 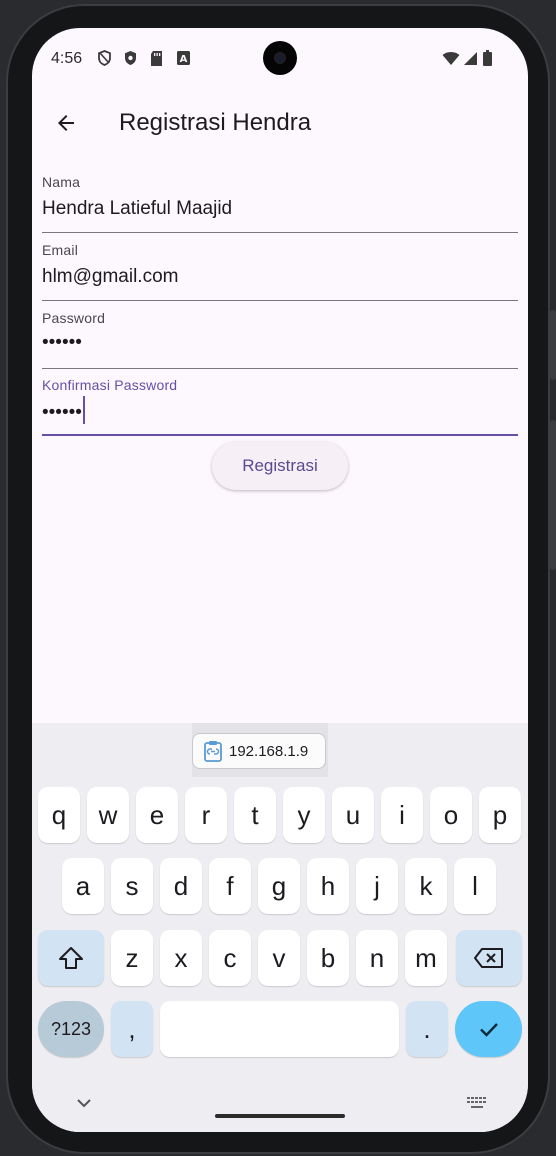 What do you see at coordinates (83, 886) in the screenshot?
I see `key-a: a` at bounding box center [83, 886].